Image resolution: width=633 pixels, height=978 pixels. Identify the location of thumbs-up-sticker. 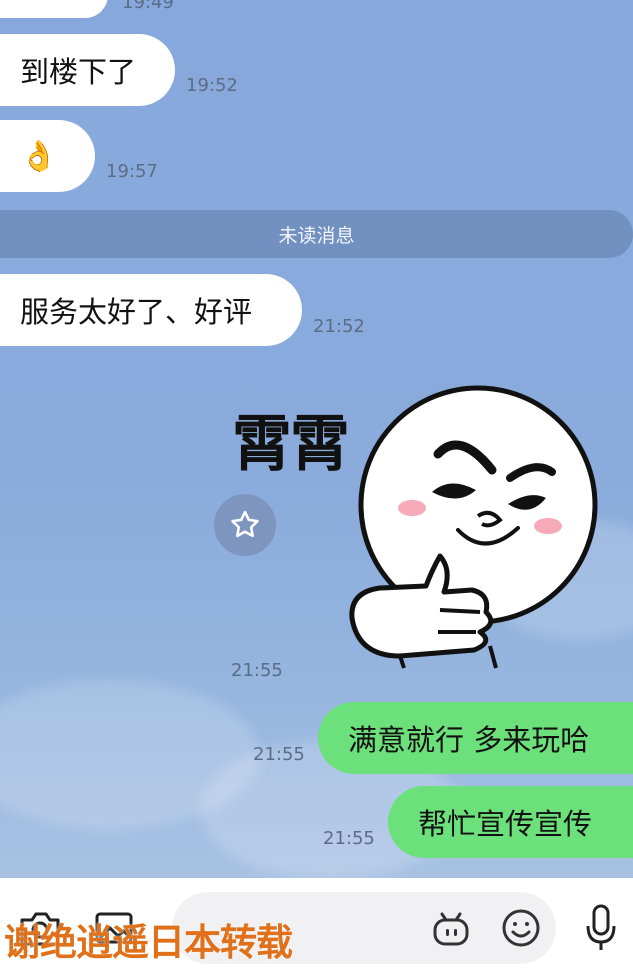
(475, 525).